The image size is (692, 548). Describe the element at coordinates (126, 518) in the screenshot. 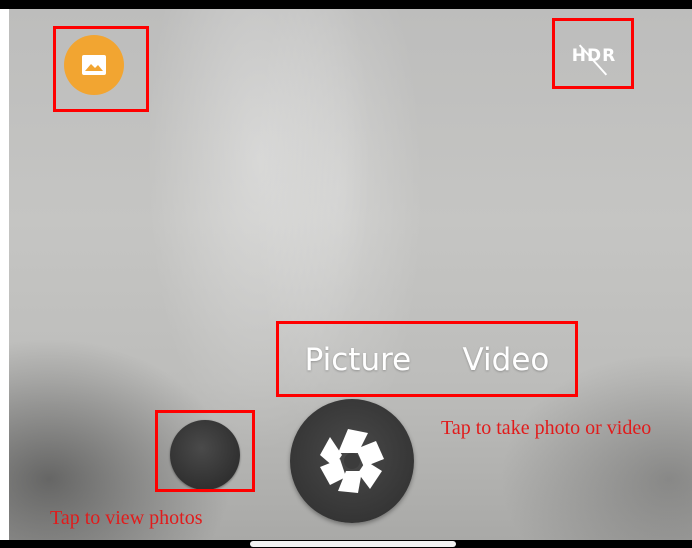

I see `annotation-view-photos: Tap to view photos` at that location.